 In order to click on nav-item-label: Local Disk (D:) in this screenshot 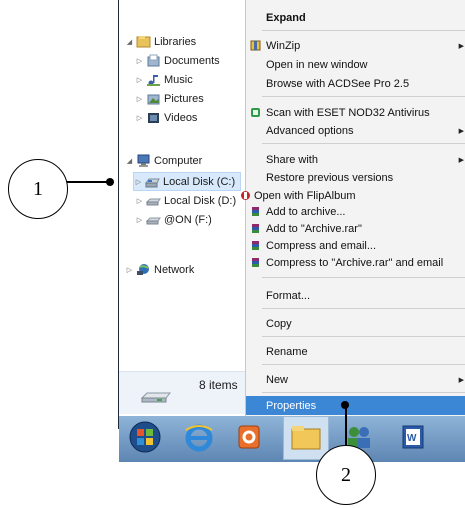, I will do `click(200, 200)`.